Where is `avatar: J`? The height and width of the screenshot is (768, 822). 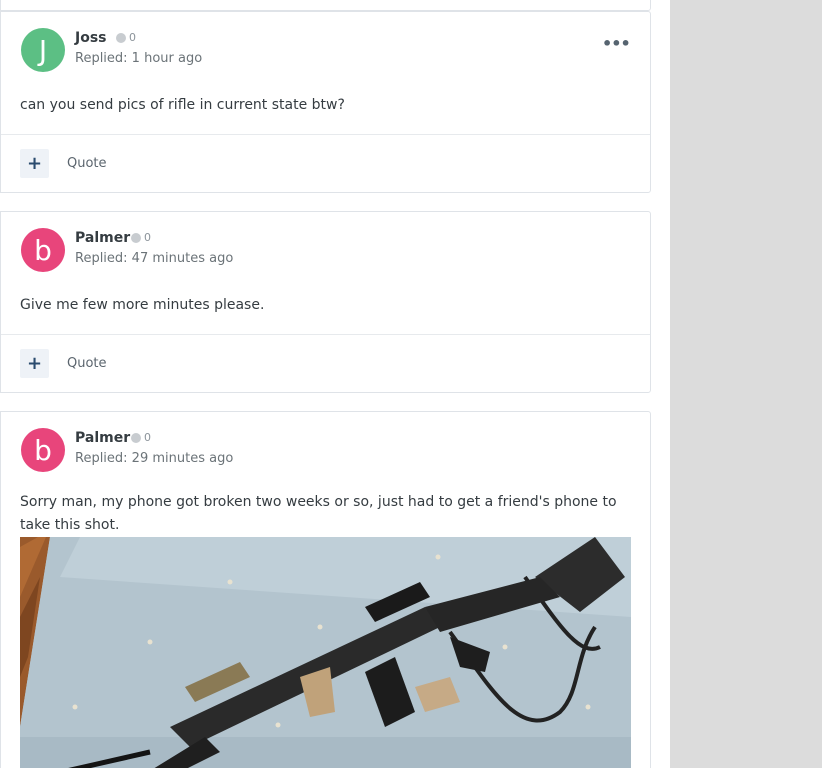
avatar: J is located at coordinates (43, 50).